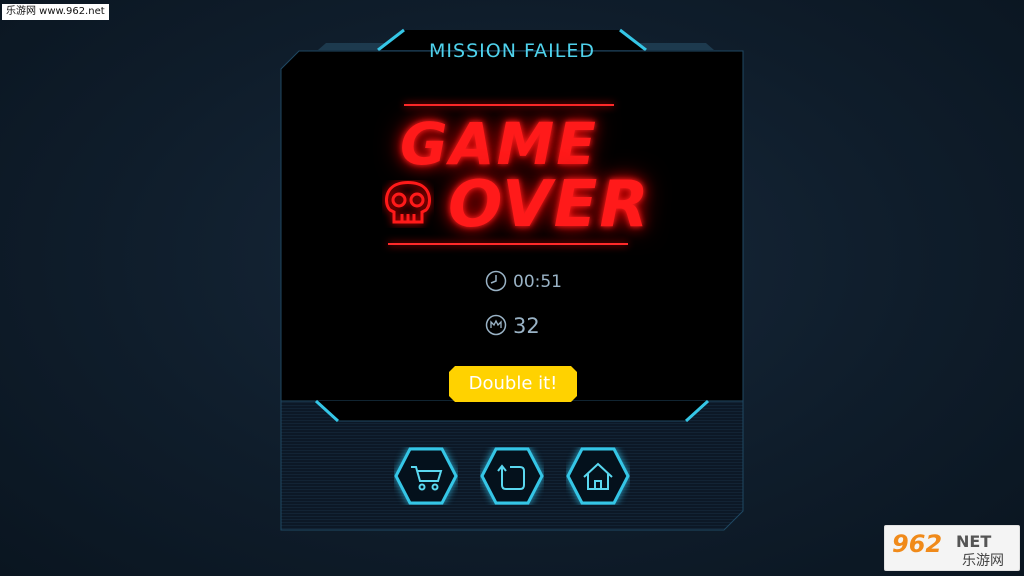 The width and height of the screenshot is (1024, 576). What do you see at coordinates (512, 51) in the screenshot?
I see `dialog-title: MISSION FAILED` at bounding box center [512, 51].